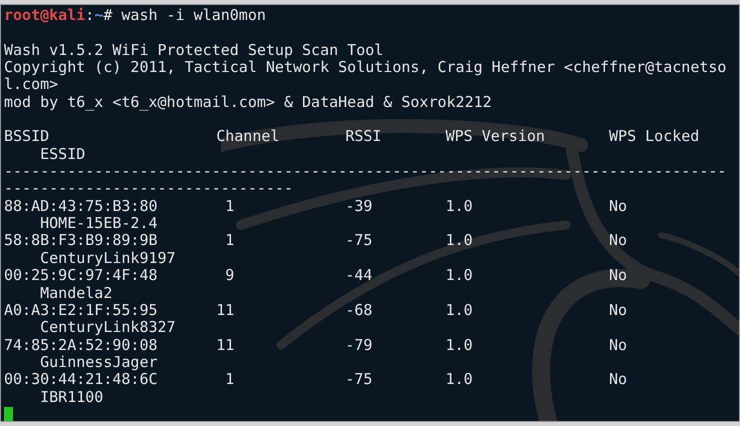 This screenshot has width=740, height=426. Describe the element at coordinates (99, 15) in the screenshot. I see `prompt-path: ~` at that location.